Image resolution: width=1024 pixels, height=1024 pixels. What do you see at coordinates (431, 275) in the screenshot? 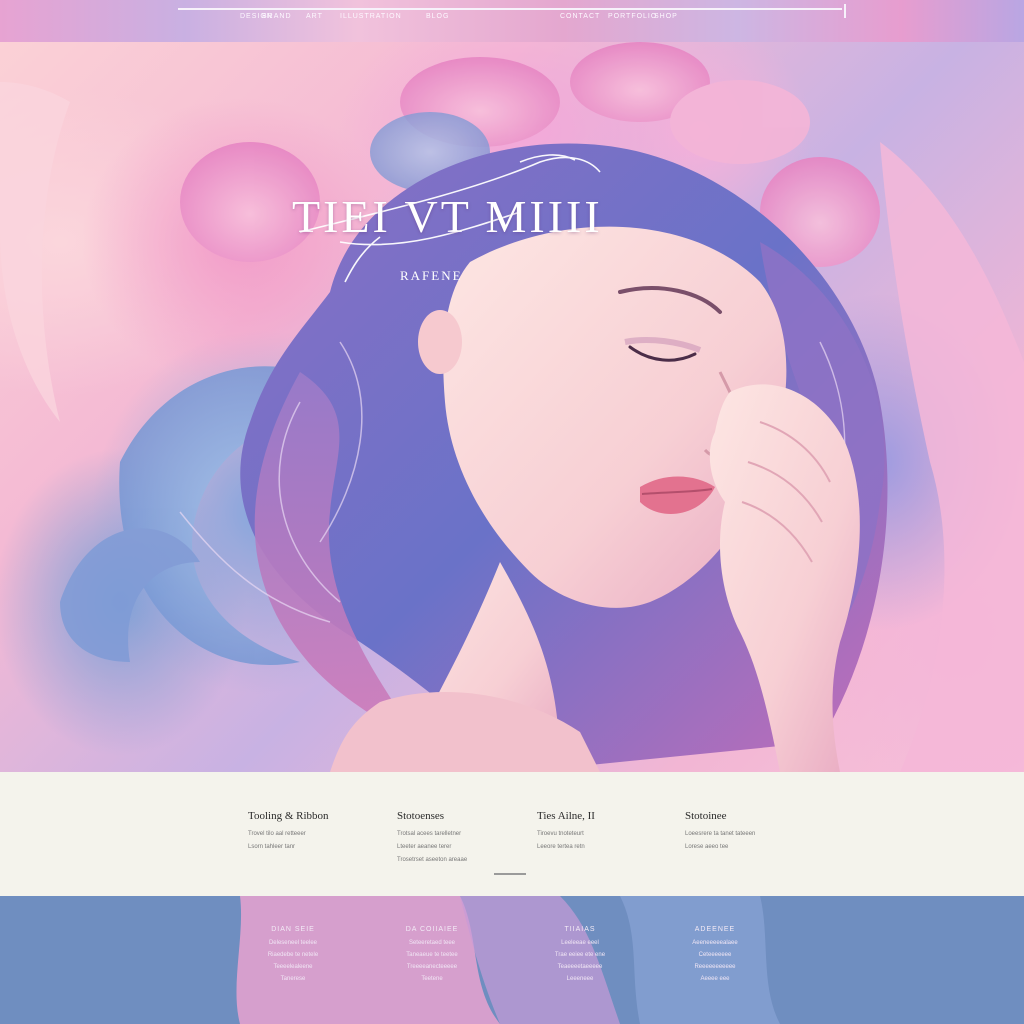
I see `hero-subtitle: RAFENE` at bounding box center [431, 275].